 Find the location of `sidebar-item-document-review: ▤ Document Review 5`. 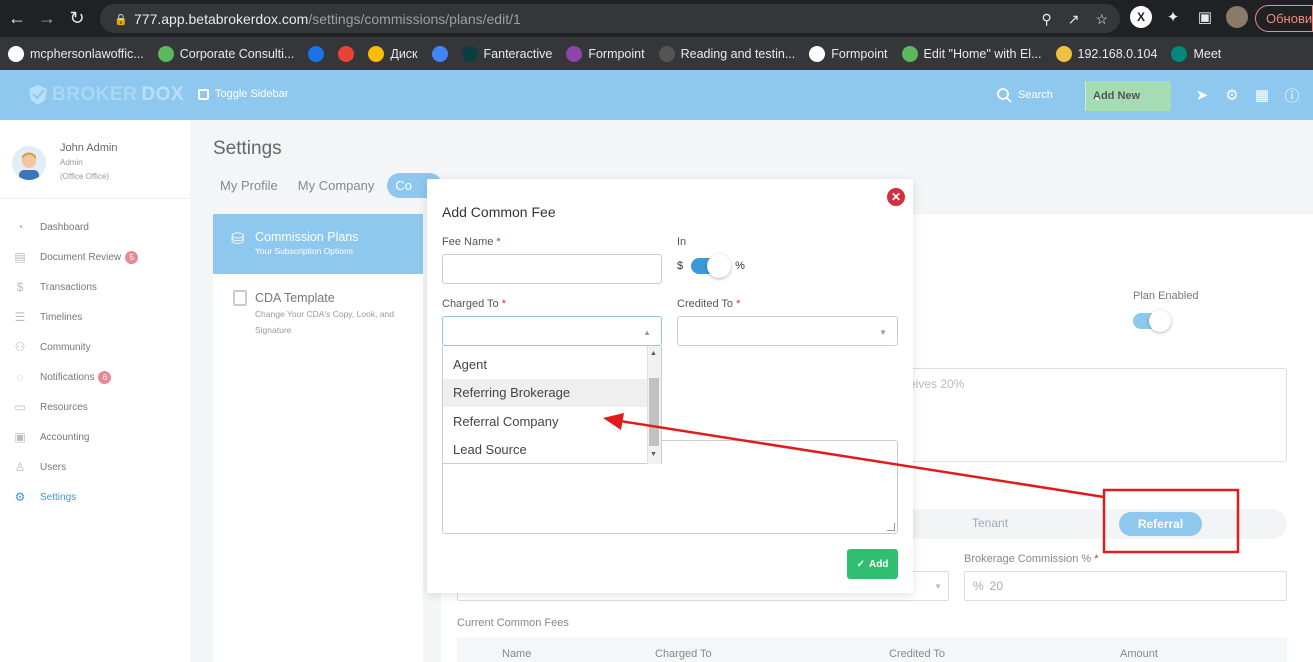

sidebar-item-document-review: ▤ Document Review 5 is located at coordinates (75, 257).